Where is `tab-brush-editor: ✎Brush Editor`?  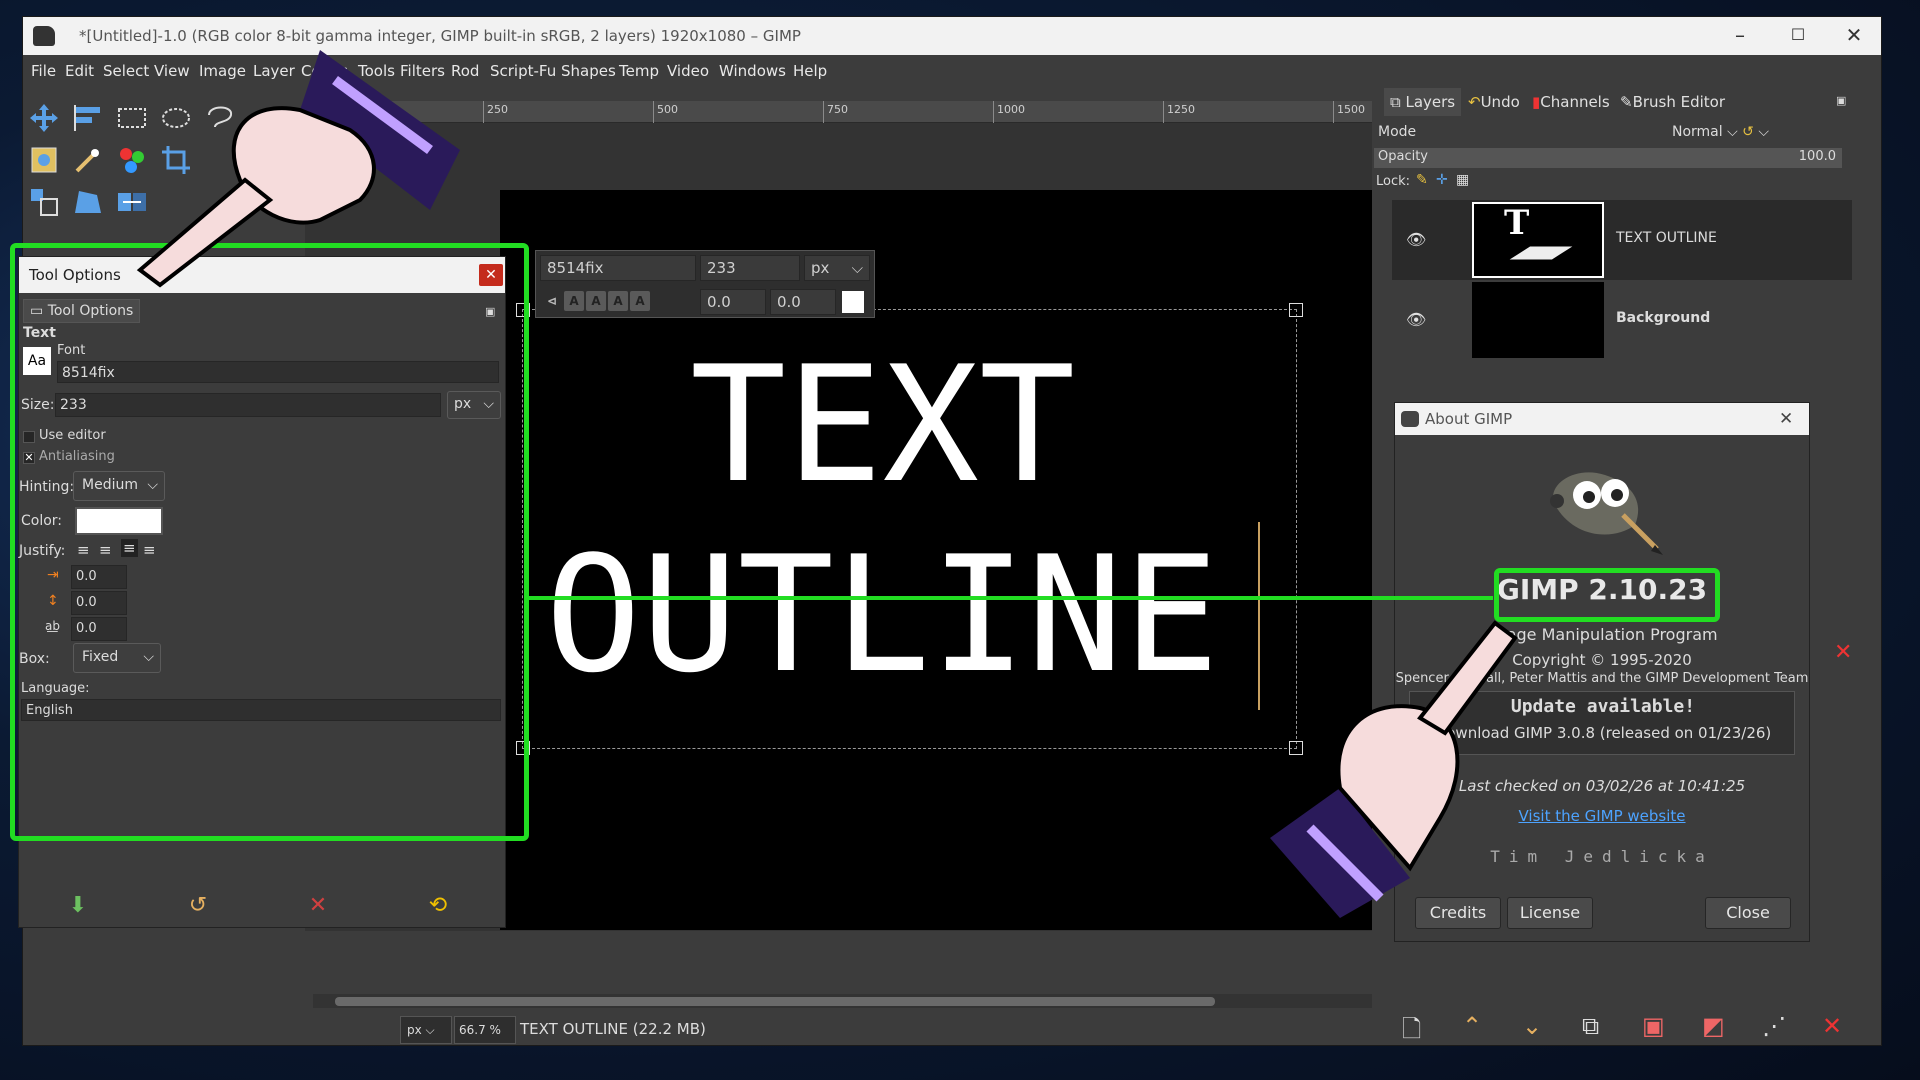 tab-brush-editor: ✎Brush Editor is located at coordinates (1672, 102).